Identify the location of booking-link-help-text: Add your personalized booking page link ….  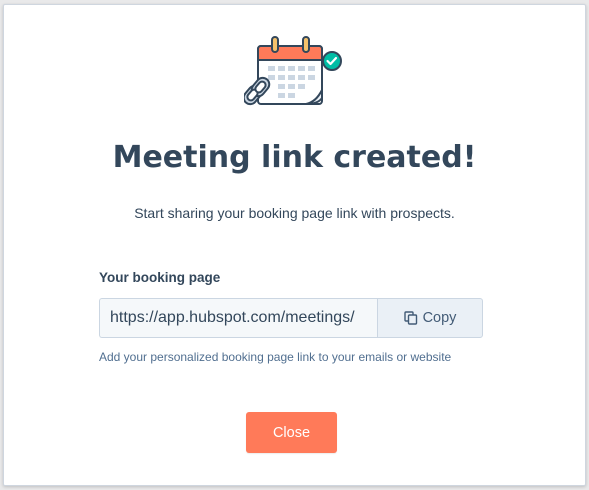
(275, 357).